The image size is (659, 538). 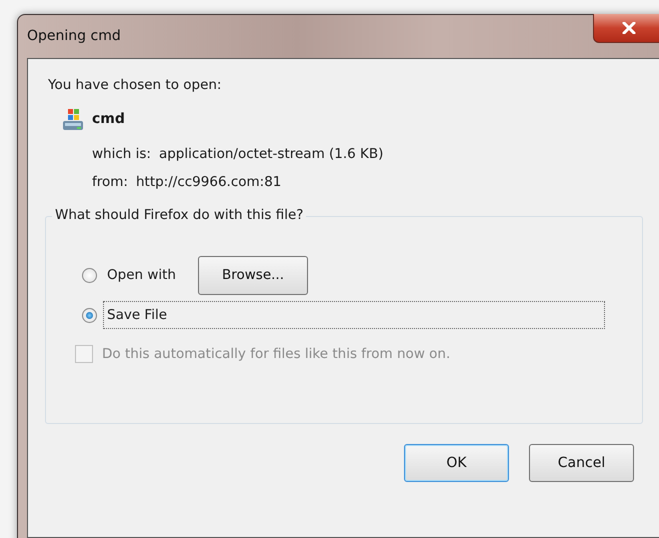 I want to click on detail-value: http://cc9966.com:81, so click(x=209, y=182).